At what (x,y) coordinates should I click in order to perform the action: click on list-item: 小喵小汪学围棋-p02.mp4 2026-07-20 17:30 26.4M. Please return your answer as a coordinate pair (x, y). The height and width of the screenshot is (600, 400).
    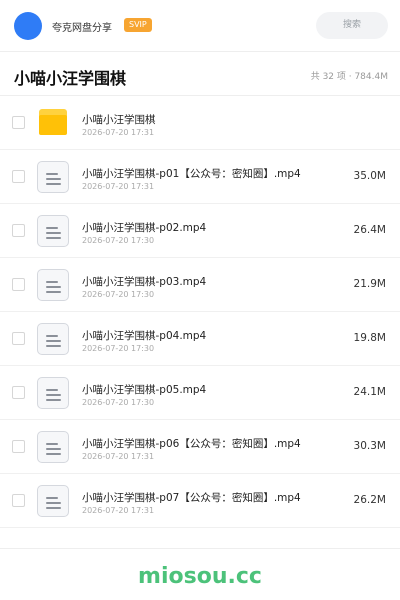
    Looking at the image, I should click on (200, 231).